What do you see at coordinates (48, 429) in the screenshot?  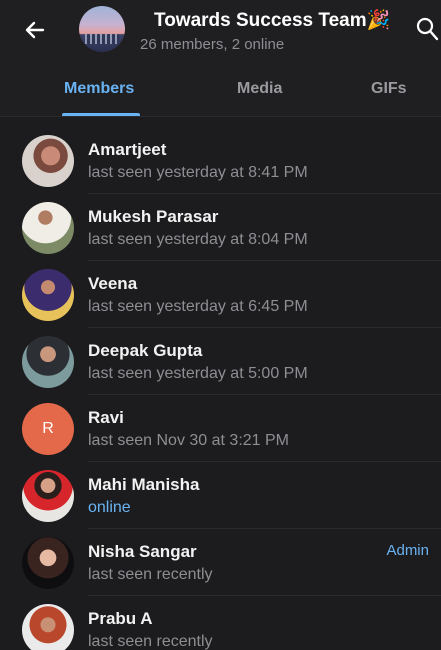 I see `avatar: R` at bounding box center [48, 429].